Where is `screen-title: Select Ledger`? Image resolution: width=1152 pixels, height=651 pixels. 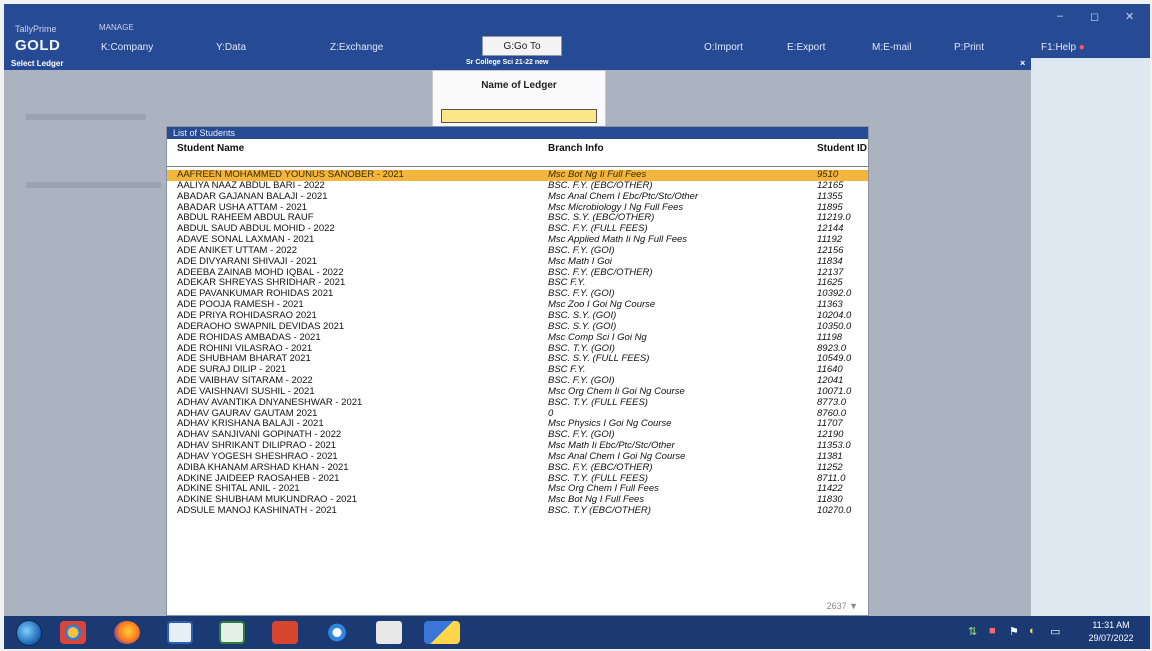 screen-title: Select Ledger is located at coordinates (37, 63).